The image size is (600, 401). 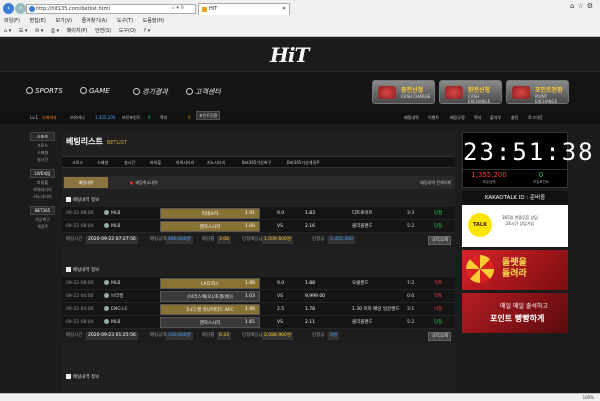 I want to click on sidebar-head-sports: 스포츠, so click(x=42, y=136).